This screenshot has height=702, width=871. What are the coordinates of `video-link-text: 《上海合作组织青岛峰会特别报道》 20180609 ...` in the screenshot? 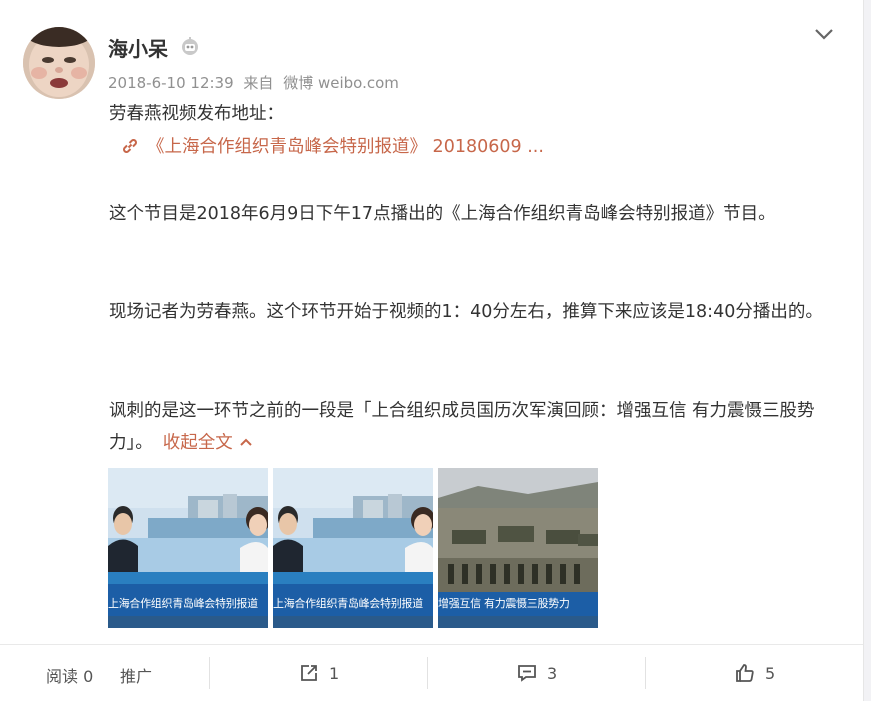 It's located at (345, 147).